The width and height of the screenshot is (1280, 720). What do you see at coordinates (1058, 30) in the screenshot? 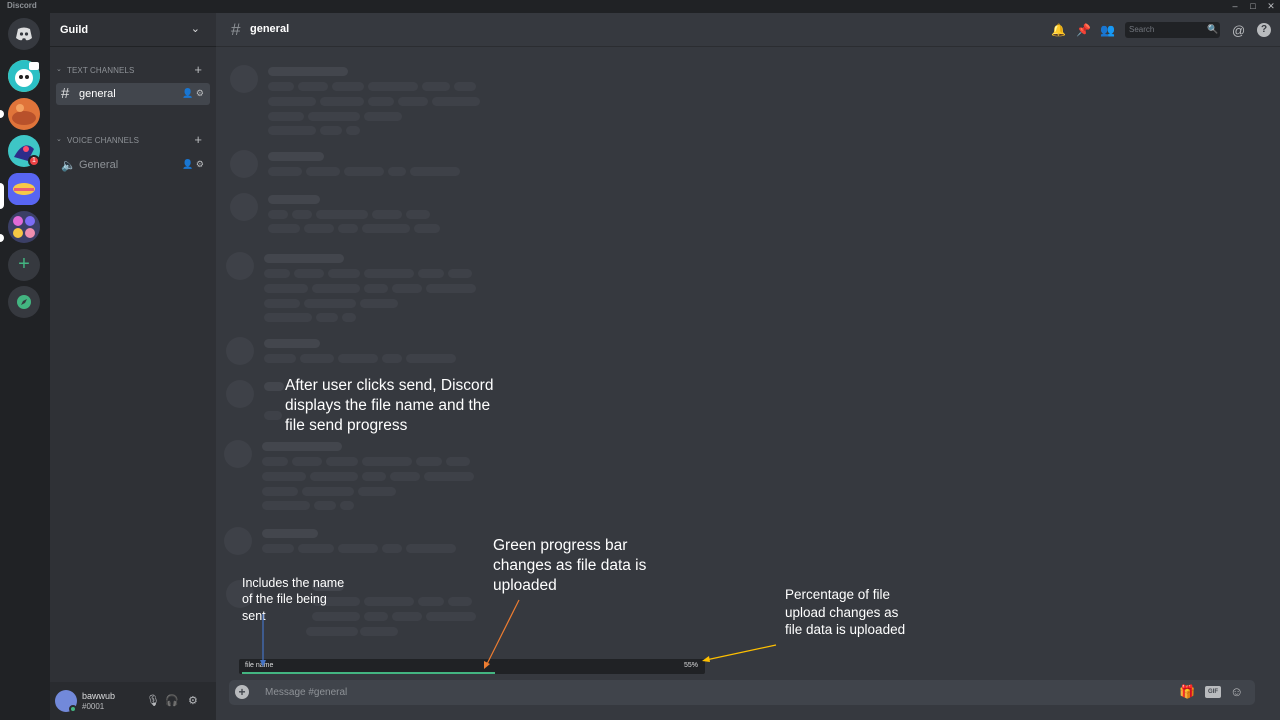
I see `bell-icon: 🔔` at bounding box center [1058, 30].